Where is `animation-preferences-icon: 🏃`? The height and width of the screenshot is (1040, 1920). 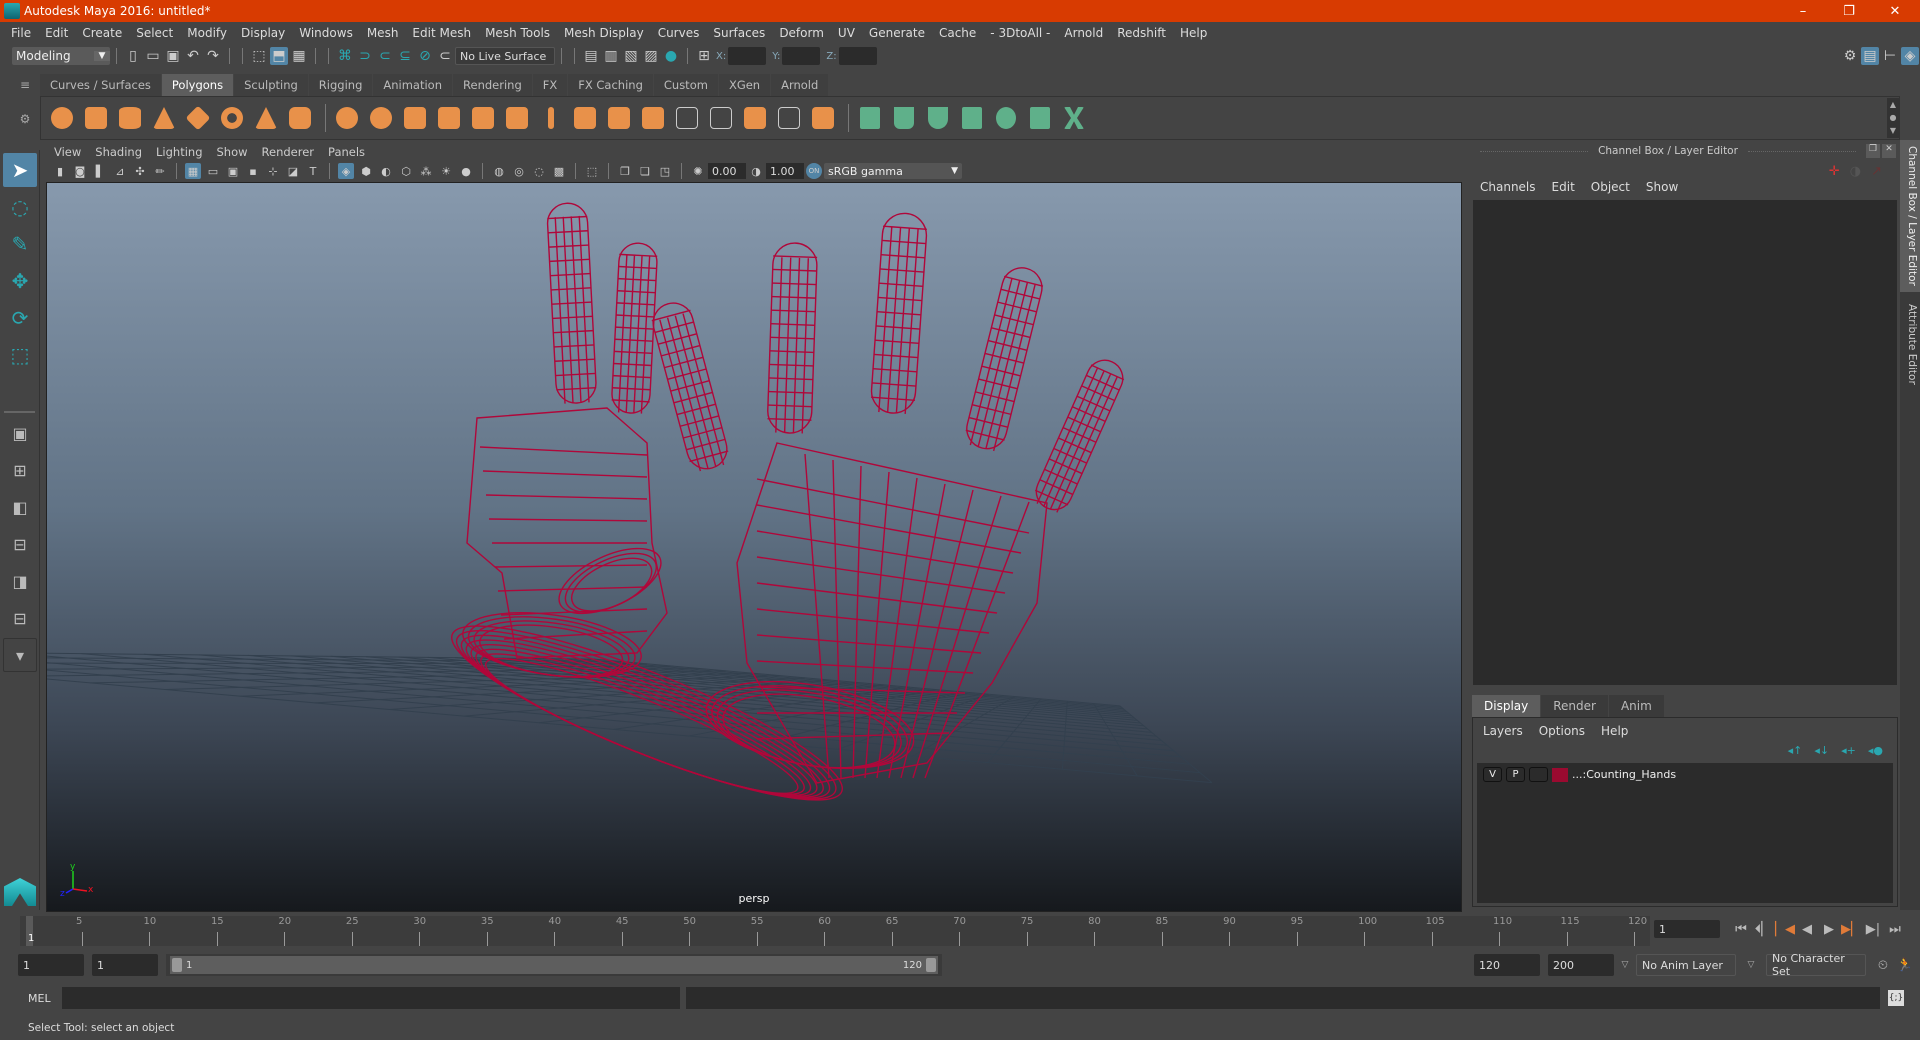
animation-preferences-icon: 🏃 is located at coordinates (1905, 965).